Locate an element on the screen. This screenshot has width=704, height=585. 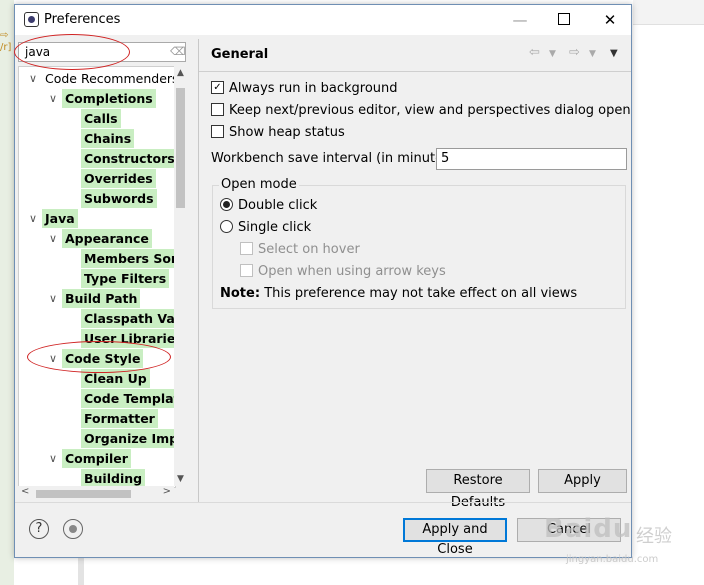
tree-item-label: Completions is located at coordinates (109, 98).